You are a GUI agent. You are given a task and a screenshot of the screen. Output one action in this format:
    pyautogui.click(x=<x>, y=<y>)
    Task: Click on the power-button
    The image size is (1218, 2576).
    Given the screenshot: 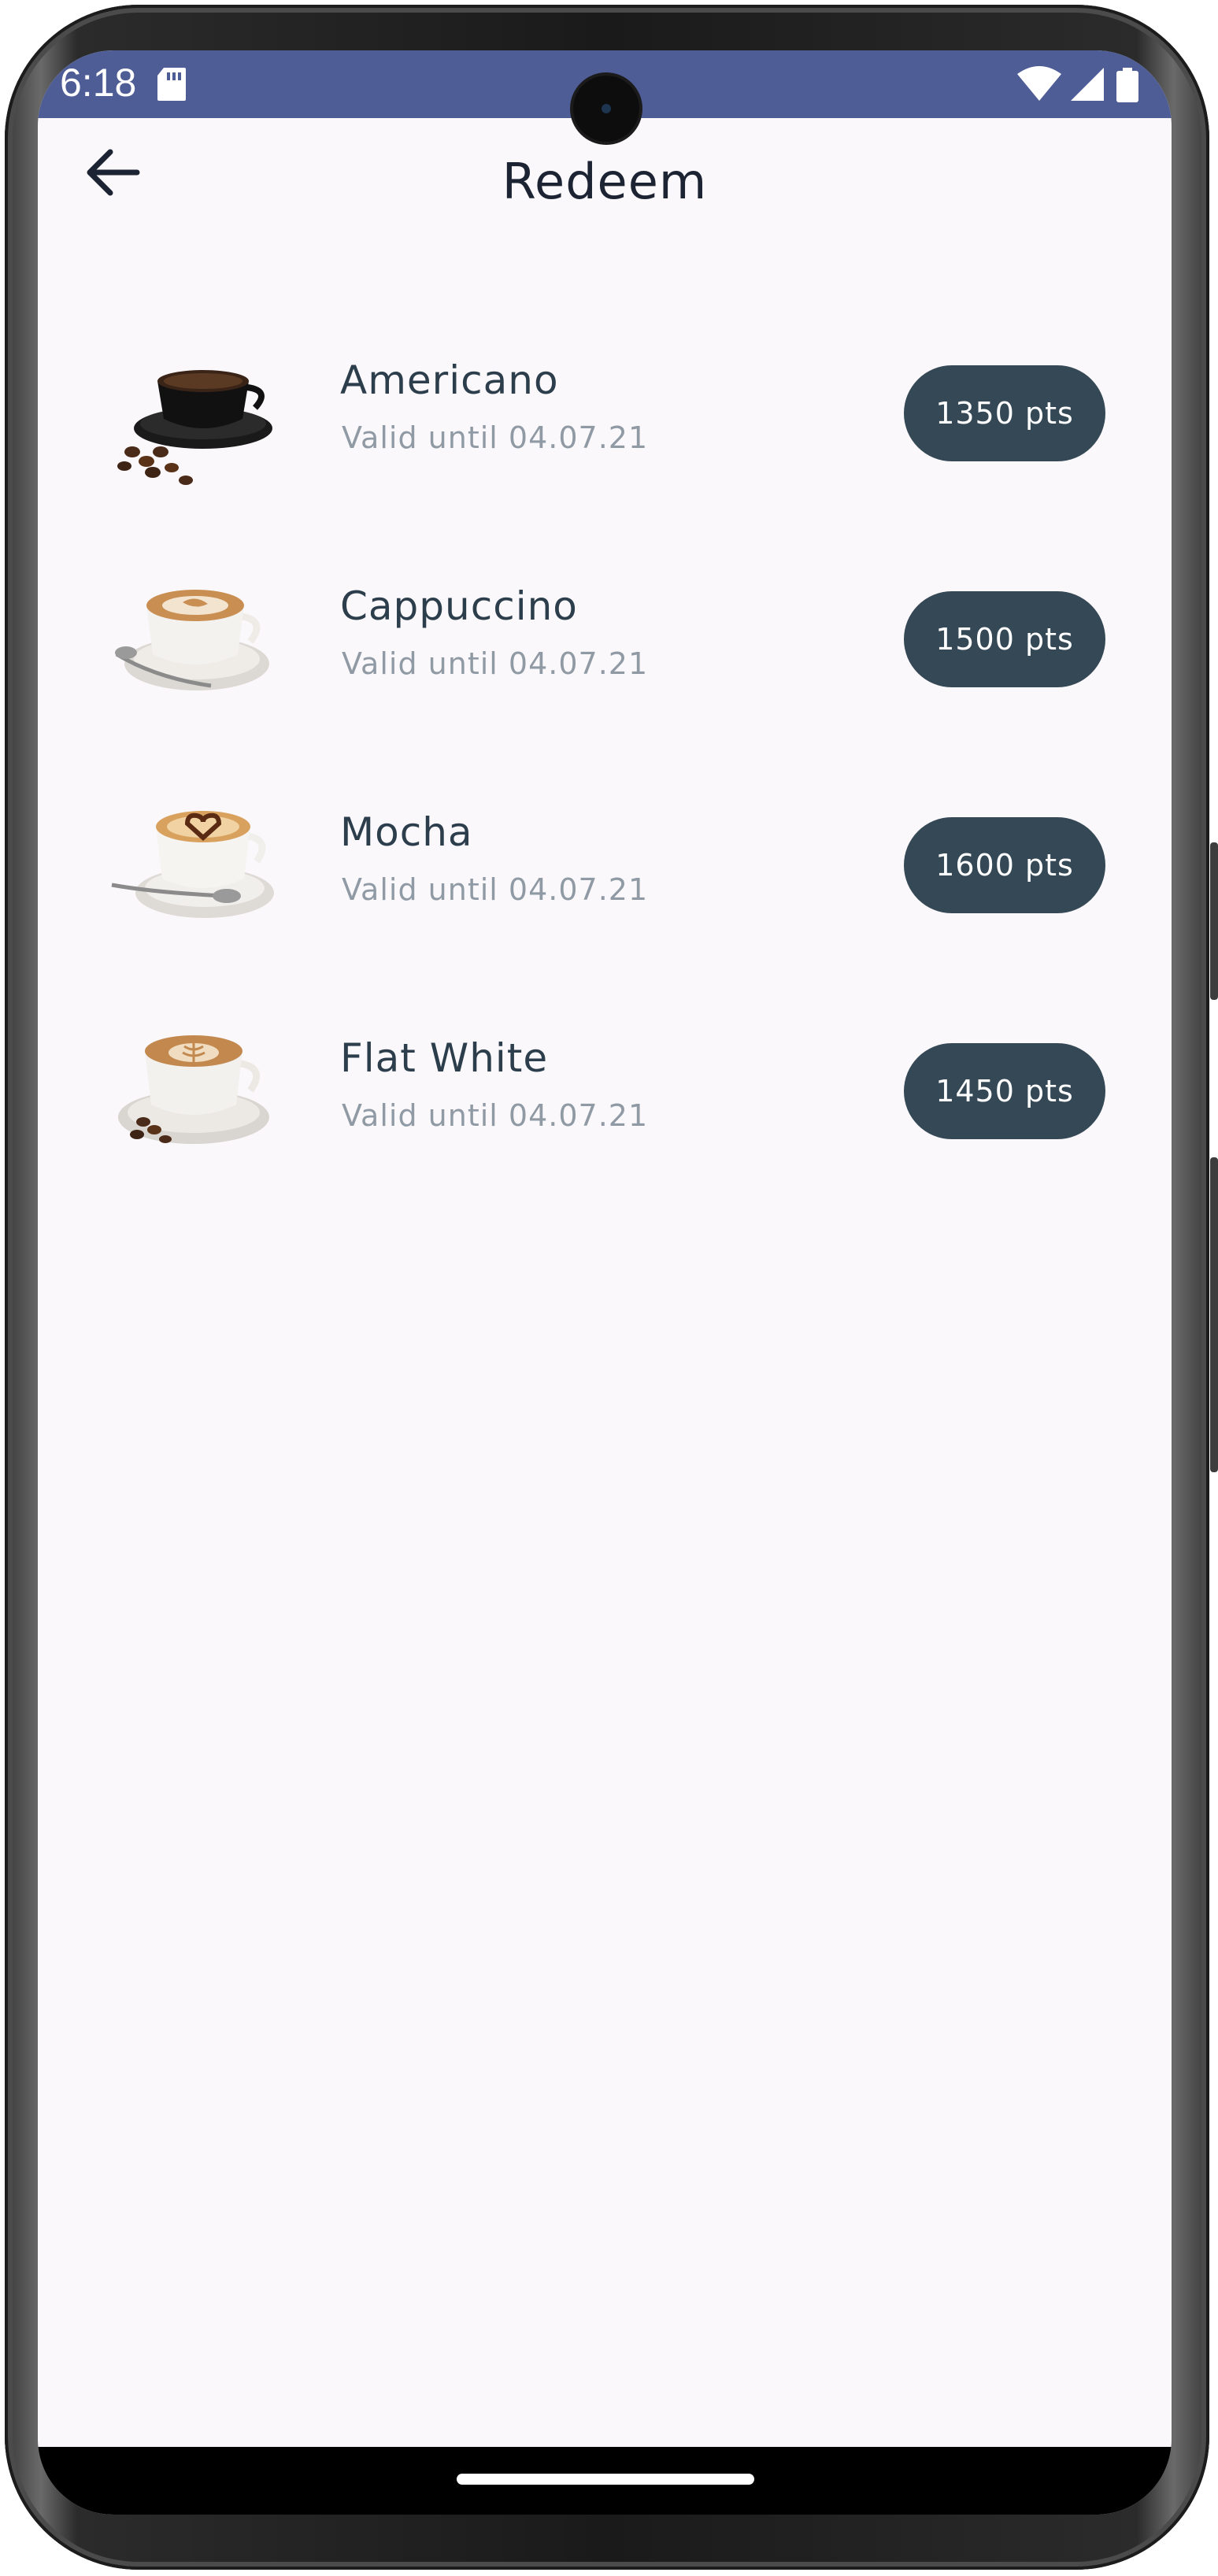 What is the action you would take?
    pyautogui.click(x=1214, y=921)
    